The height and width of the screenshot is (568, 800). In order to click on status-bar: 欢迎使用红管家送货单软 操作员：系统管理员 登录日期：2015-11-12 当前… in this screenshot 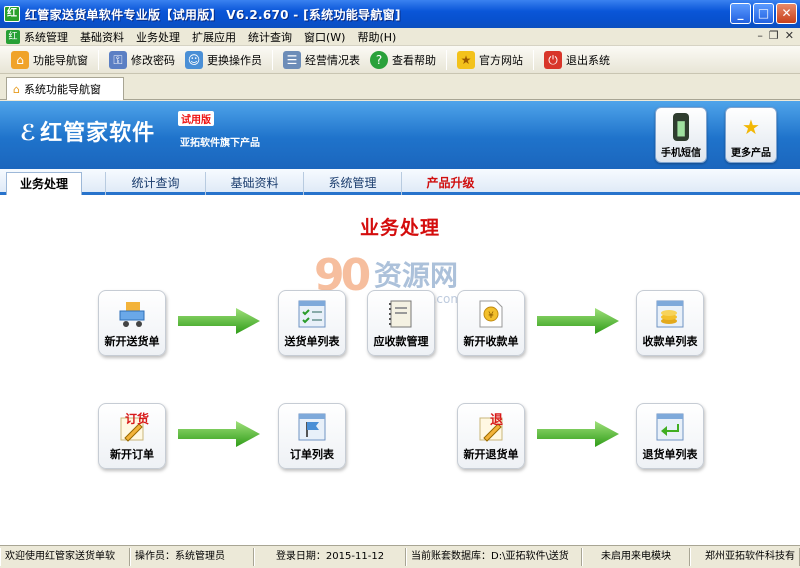, I will do `click(400, 556)`.